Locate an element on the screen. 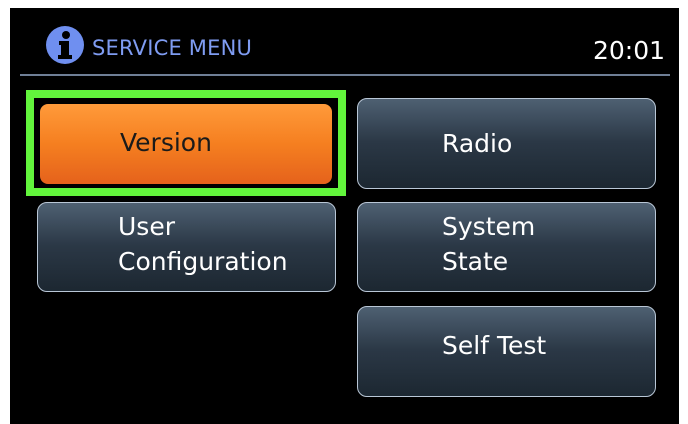  header-divider is located at coordinates (345, 75).